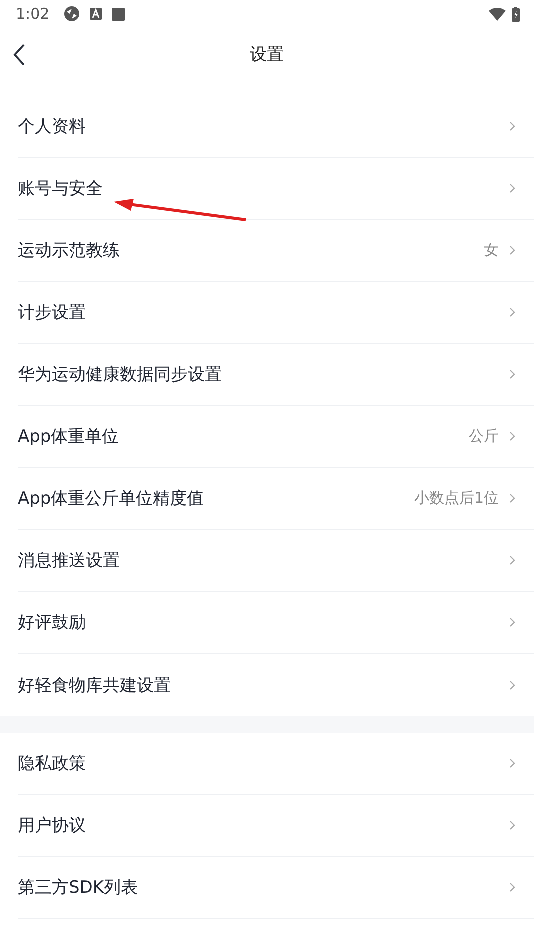 The height and width of the screenshot is (950, 534). What do you see at coordinates (72, 14) in the screenshot?
I see `app-icon` at bounding box center [72, 14].